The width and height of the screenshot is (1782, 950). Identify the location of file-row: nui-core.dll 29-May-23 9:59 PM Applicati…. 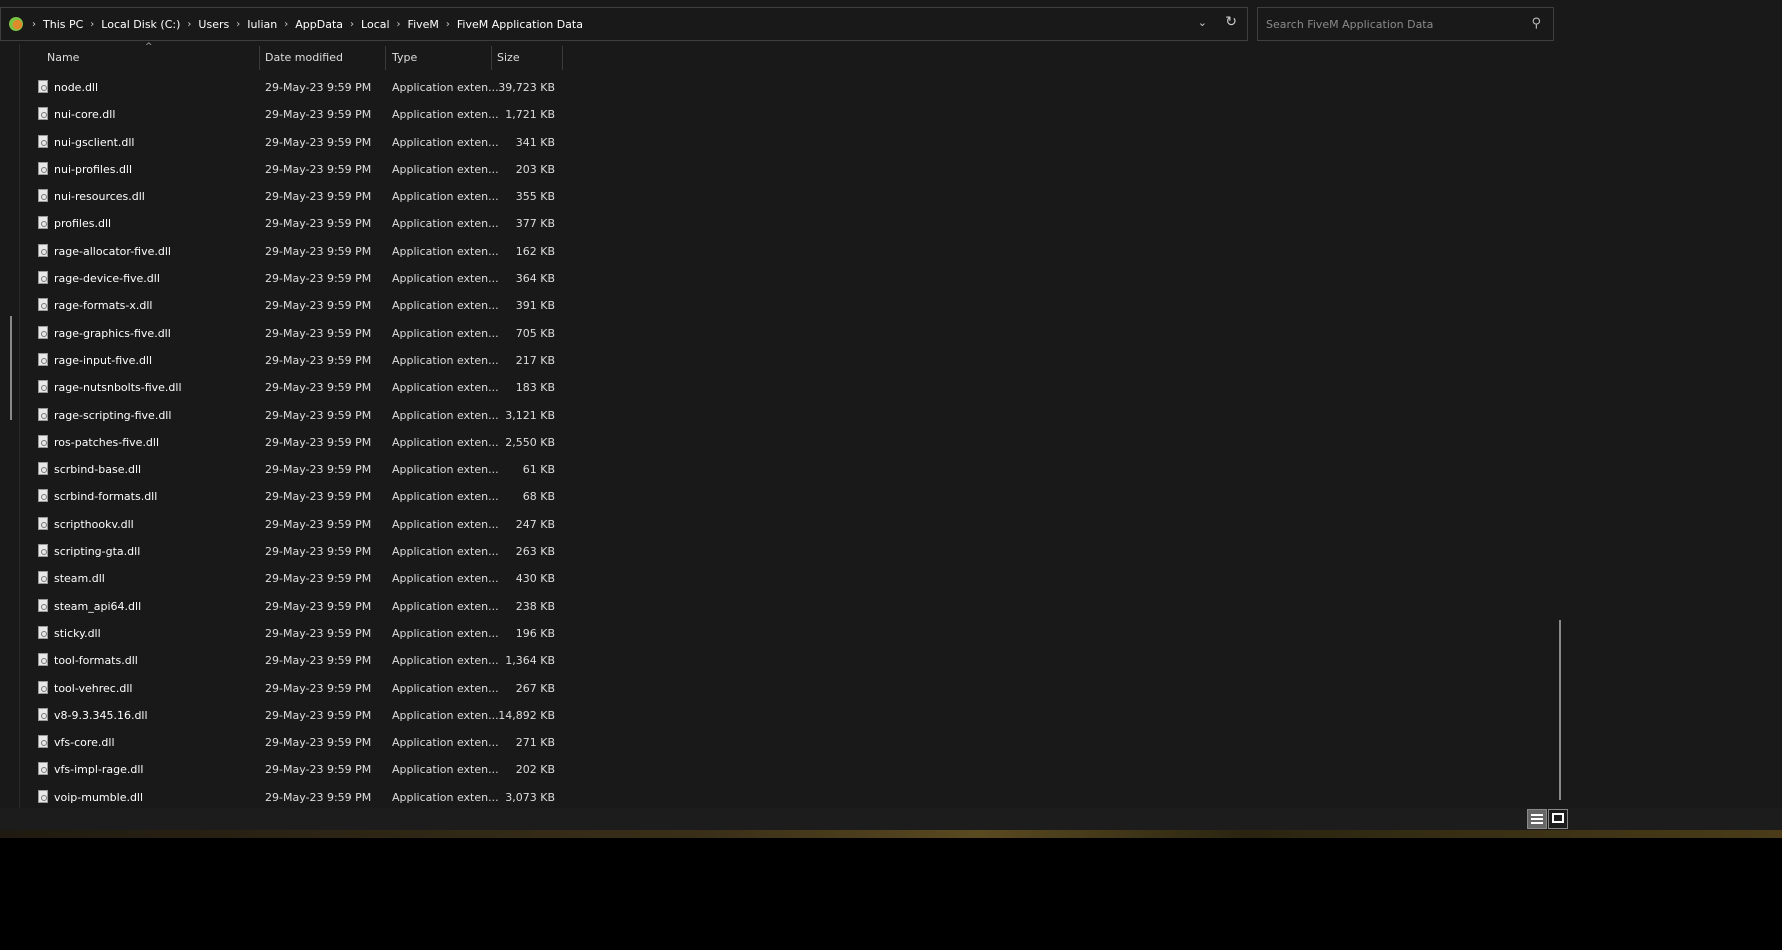
(300, 114).